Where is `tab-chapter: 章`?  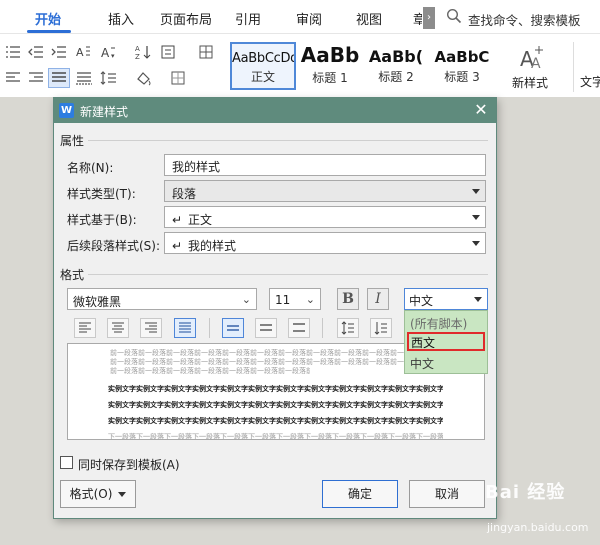 tab-chapter: 章 is located at coordinates (417, 18).